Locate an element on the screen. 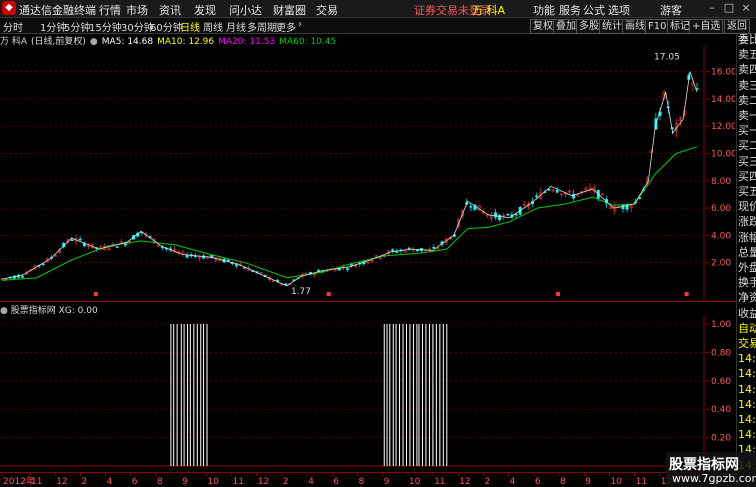 This screenshot has width=756, height=487. quote-panel-item: 买五 is located at coordinates (747, 191).